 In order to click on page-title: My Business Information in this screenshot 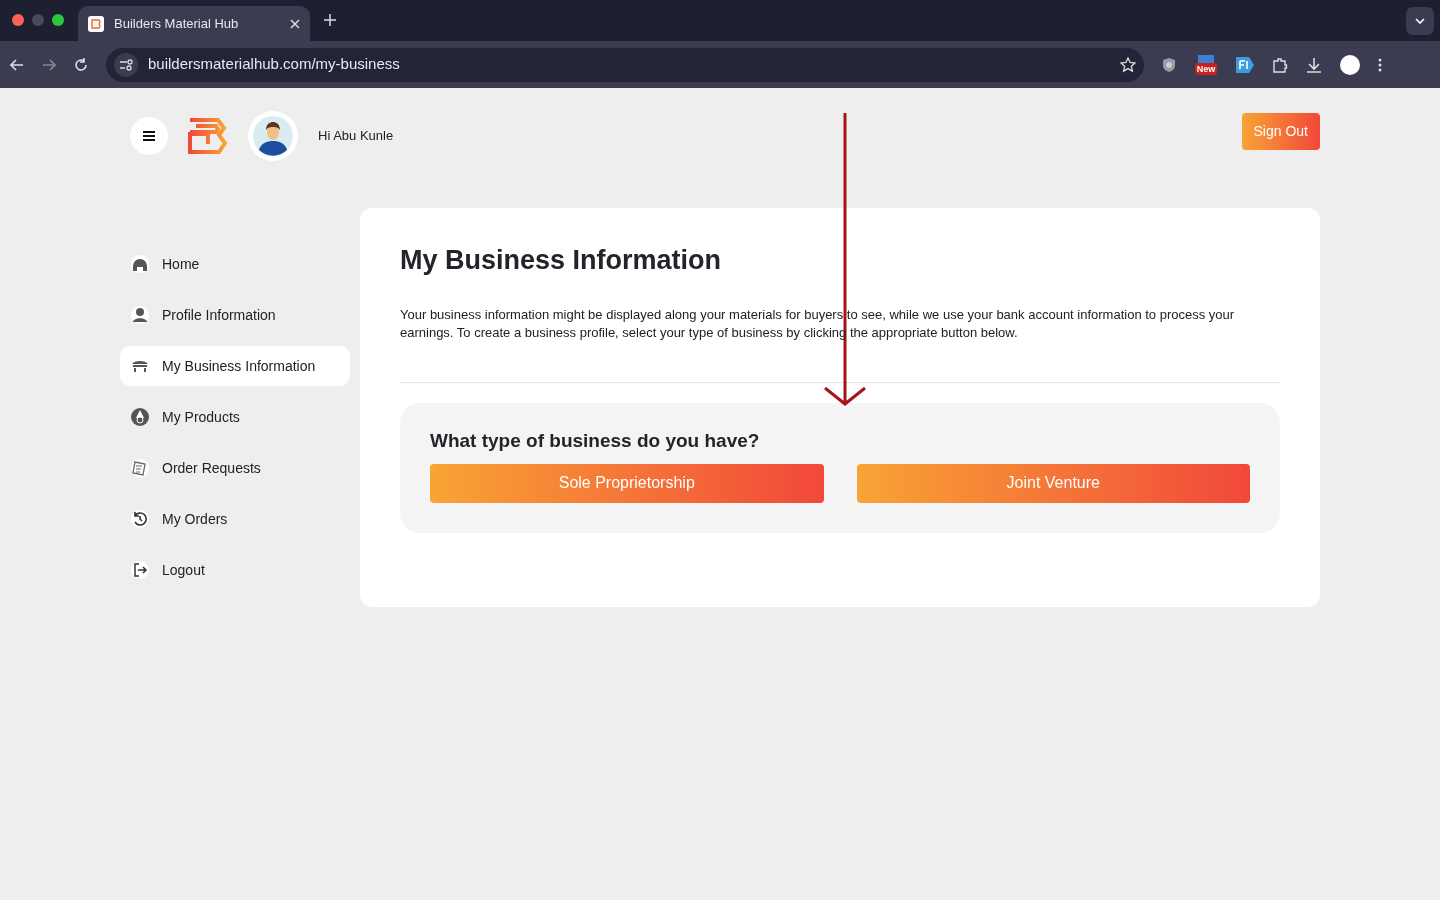, I will do `click(561, 260)`.